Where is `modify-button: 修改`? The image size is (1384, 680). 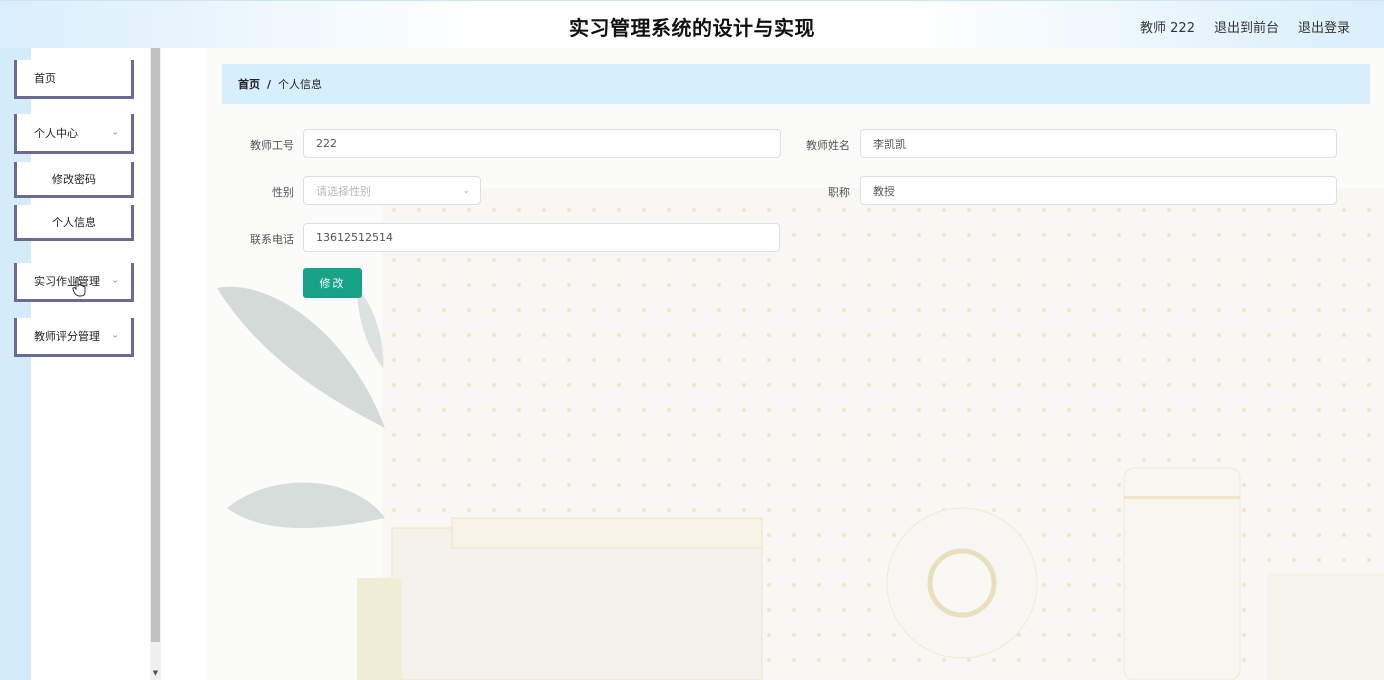
modify-button: 修改 is located at coordinates (332, 283).